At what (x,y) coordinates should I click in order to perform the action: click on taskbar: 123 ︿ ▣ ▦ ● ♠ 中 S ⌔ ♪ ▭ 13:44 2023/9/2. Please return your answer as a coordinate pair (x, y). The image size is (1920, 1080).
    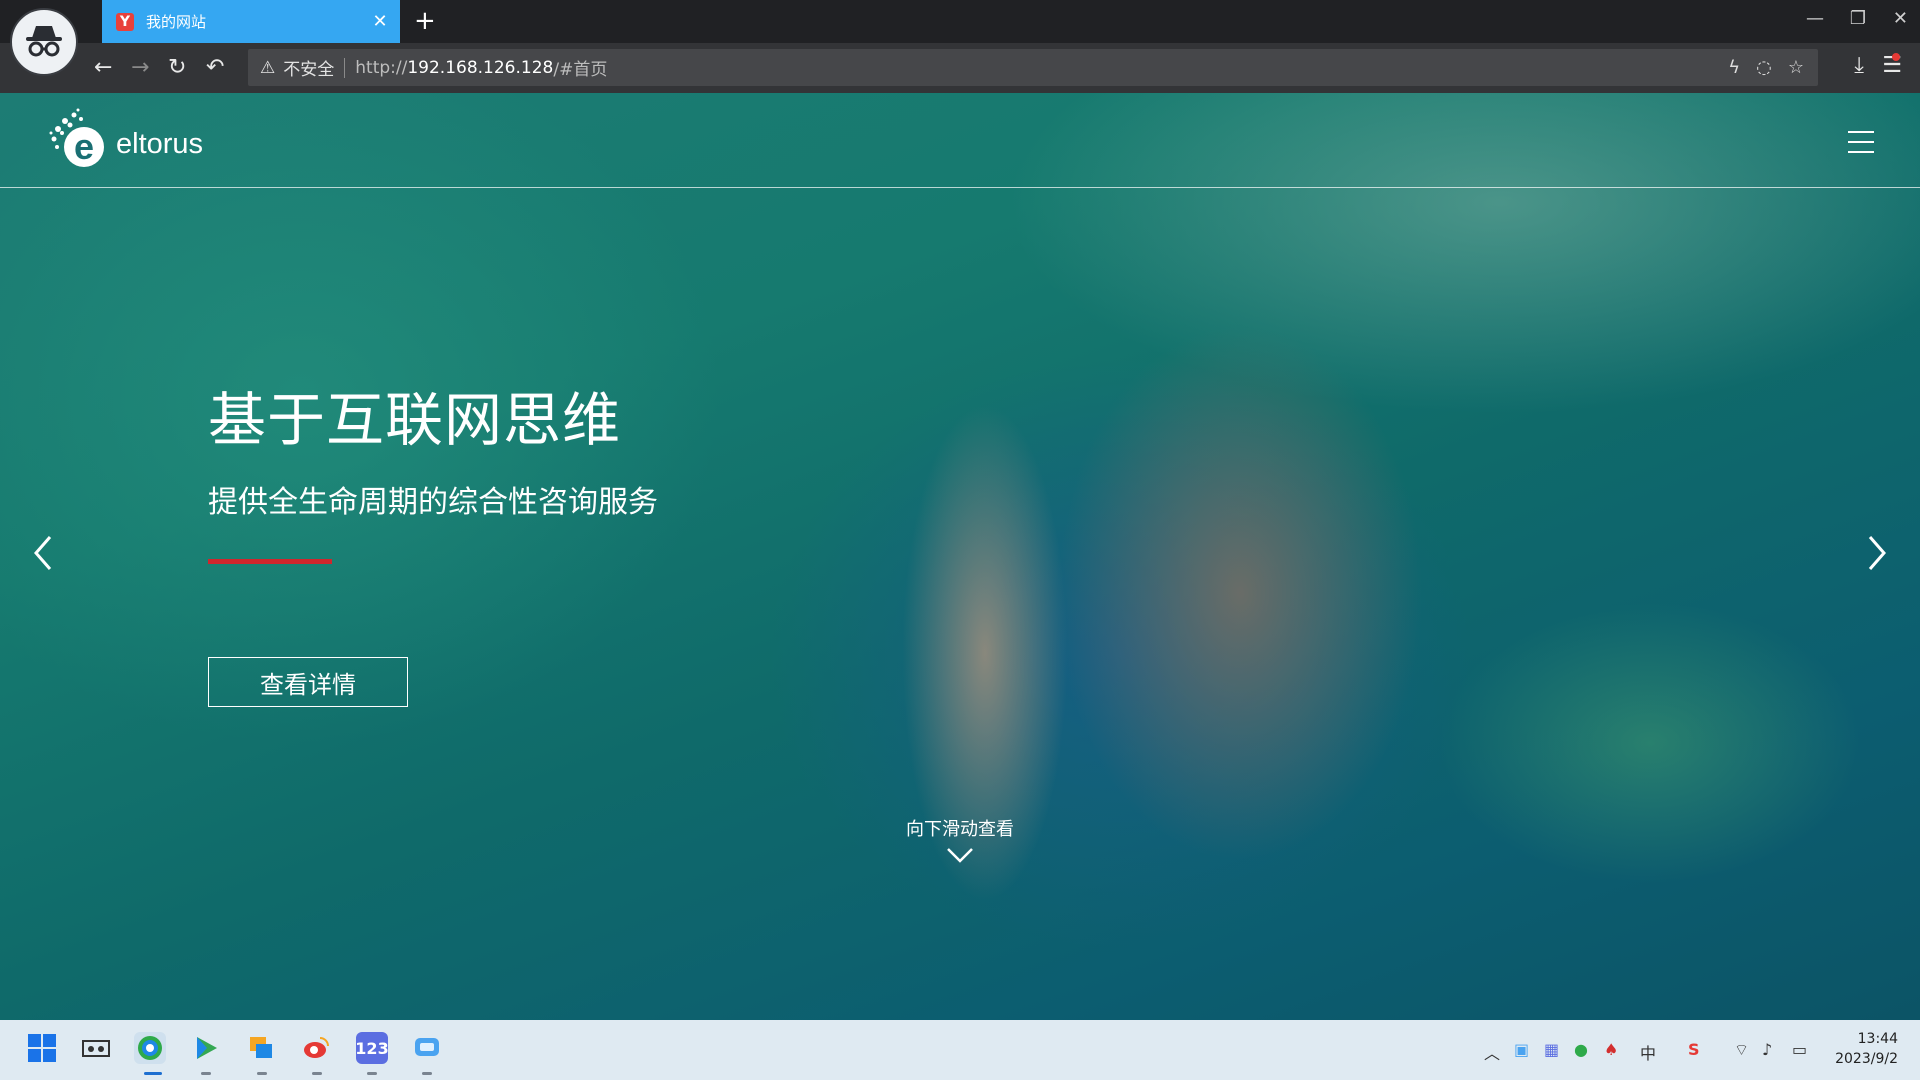
    Looking at the image, I should click on (960, 1050).